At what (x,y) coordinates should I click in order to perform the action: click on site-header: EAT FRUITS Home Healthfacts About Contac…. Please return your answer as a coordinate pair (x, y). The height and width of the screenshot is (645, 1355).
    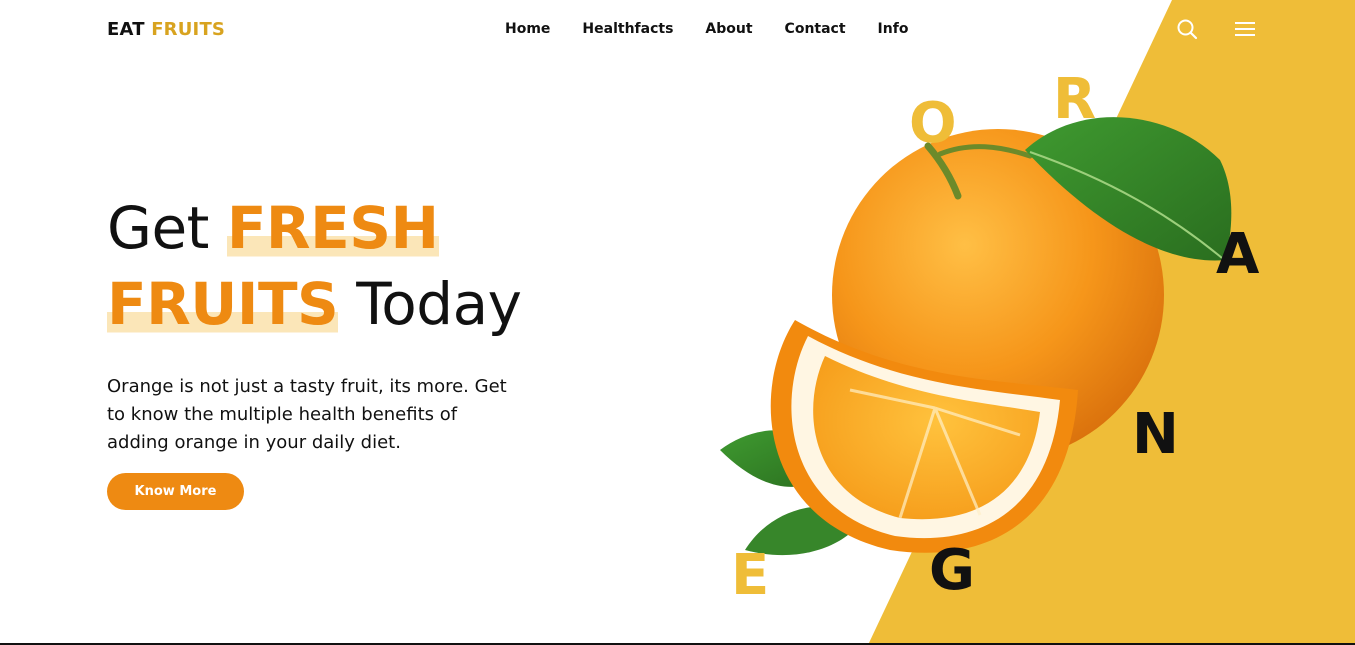
    Looking at the image, I should click on (677, 30).